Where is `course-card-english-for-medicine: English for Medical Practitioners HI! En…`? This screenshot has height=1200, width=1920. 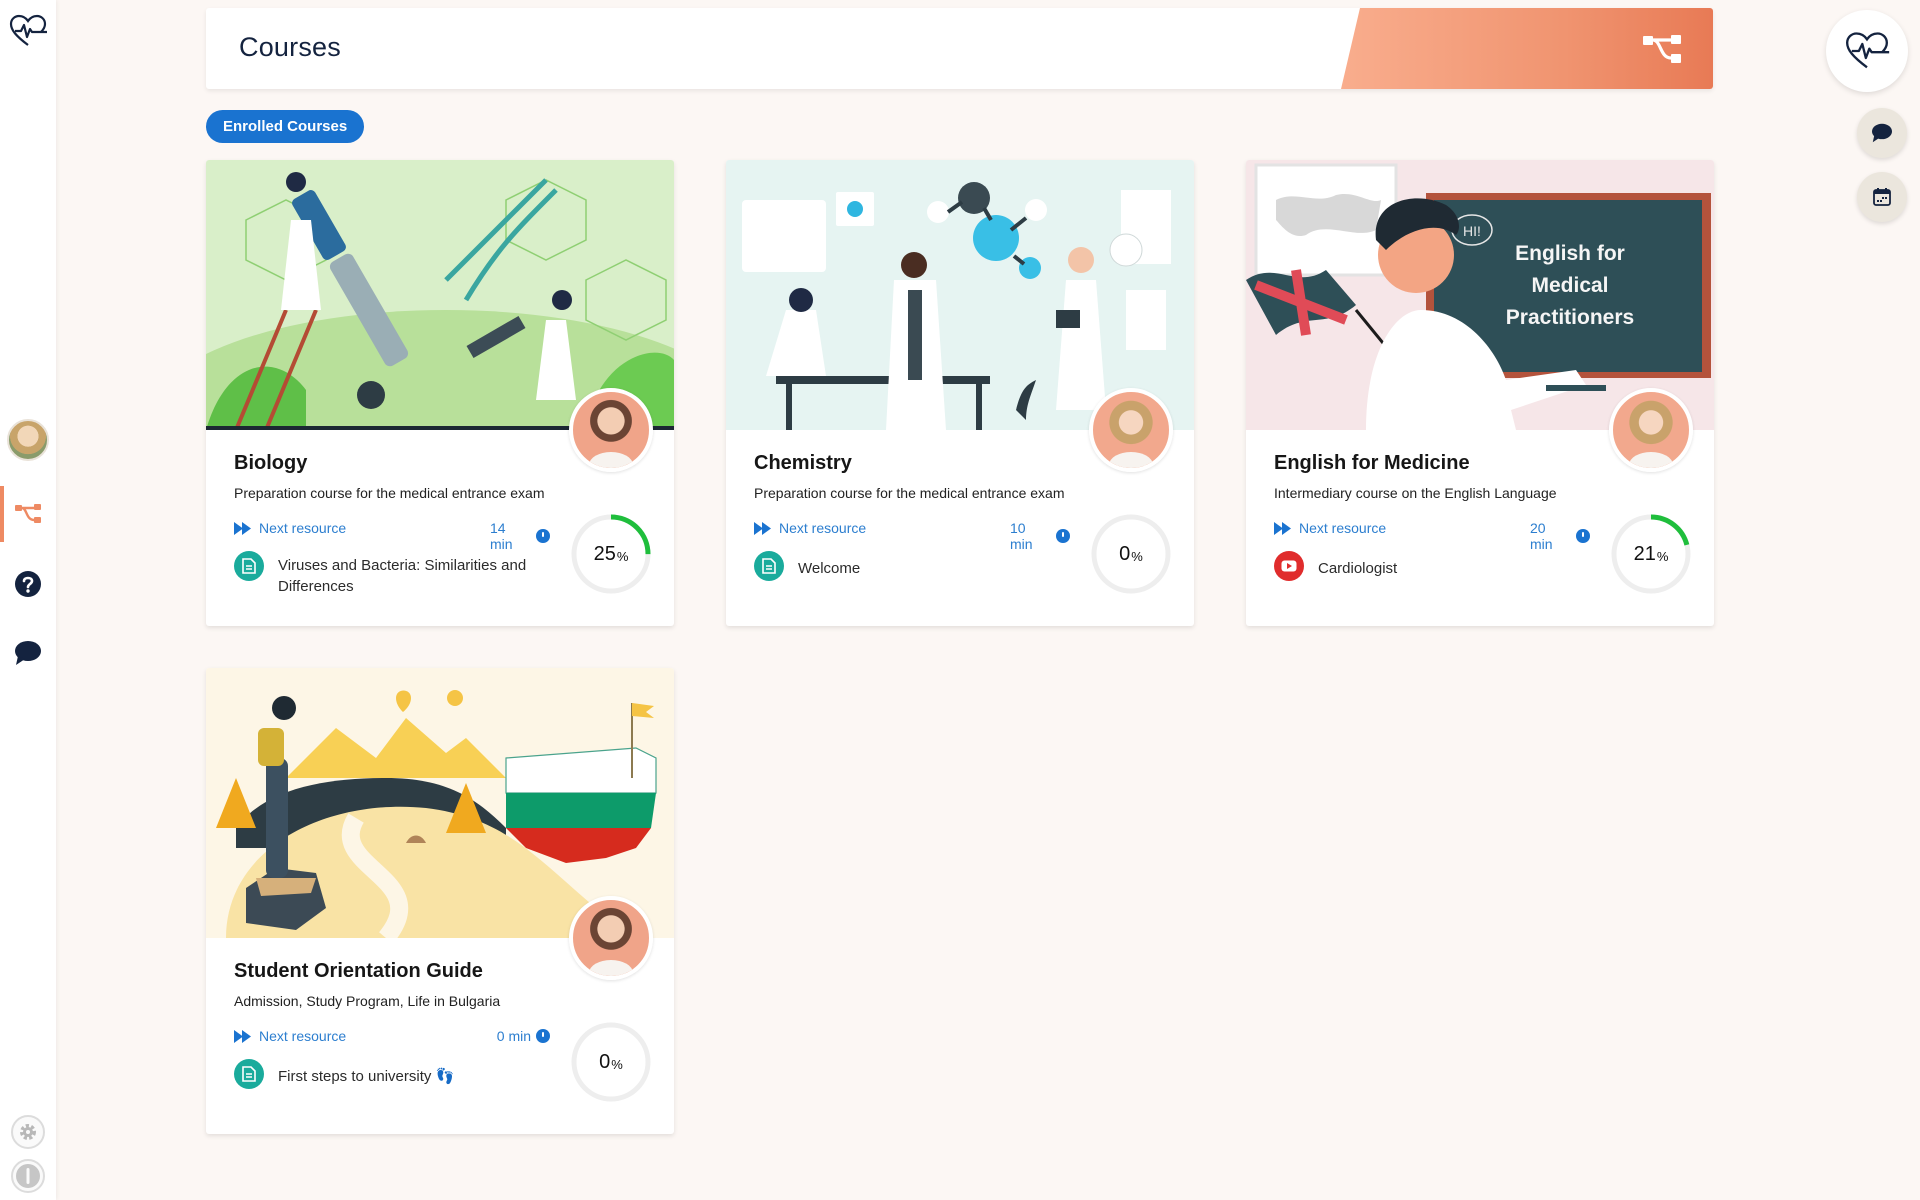
course-card-english-for-medicine: English for Medical Practitioners HI! En… is located at coordinates (1480, 393).